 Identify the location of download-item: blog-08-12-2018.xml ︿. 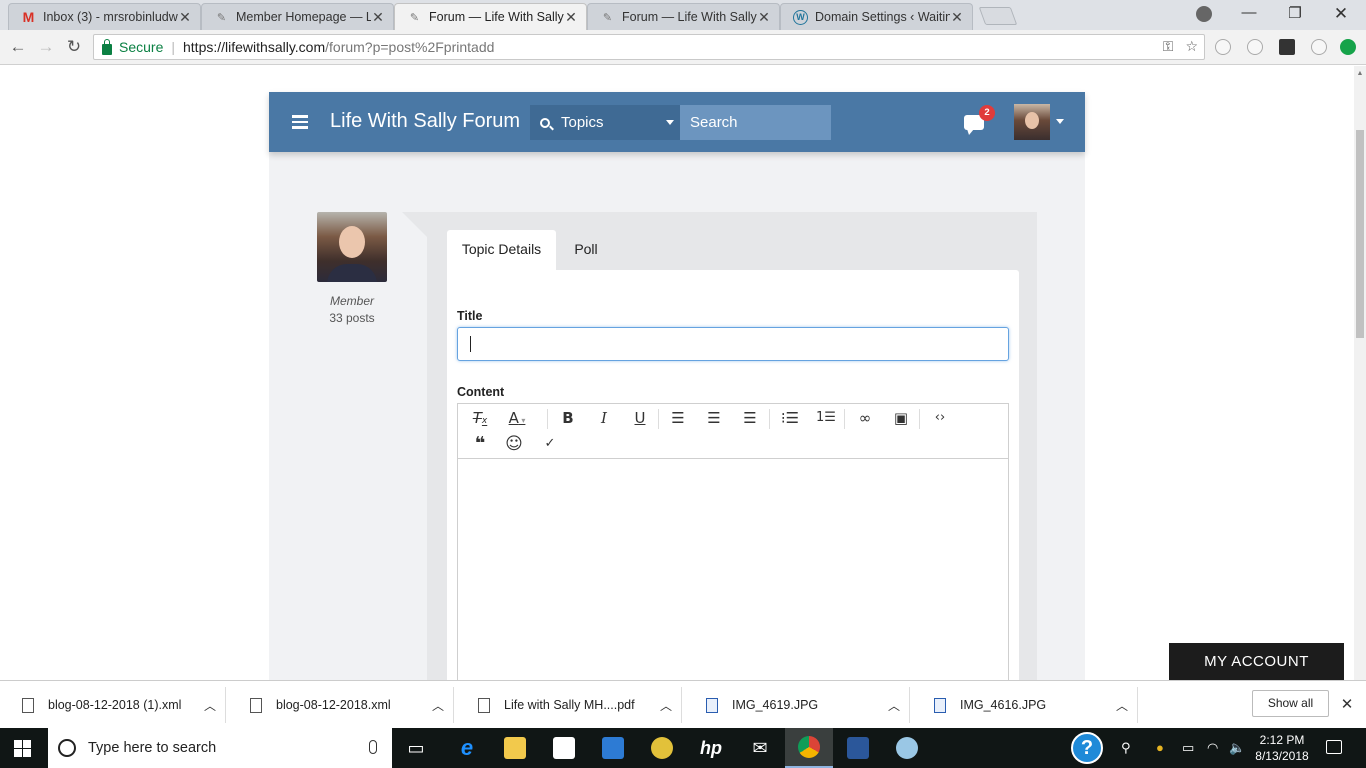
(341, 705).